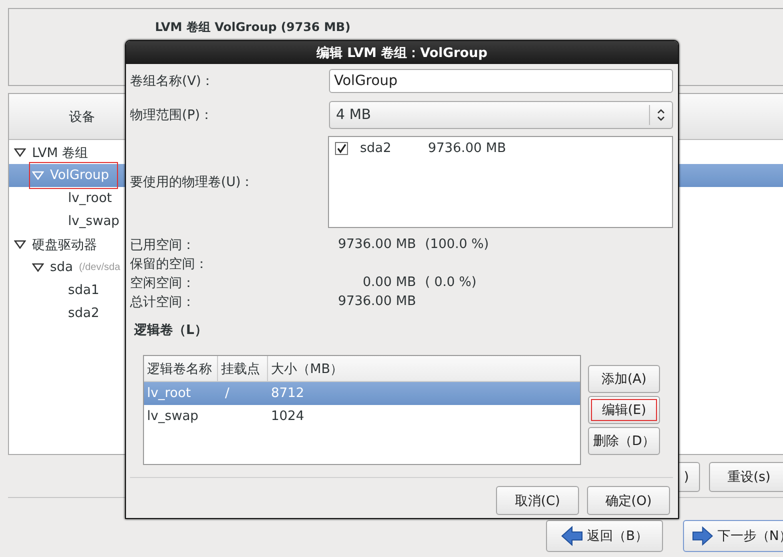 The height and width of the screenshot is (557, 783). What do you see at coordinates (253, 27) in the screenshot?
I see `group-title: LVM 卷组 VolGroup (9736 MB)` at bounding box center [253, 27].